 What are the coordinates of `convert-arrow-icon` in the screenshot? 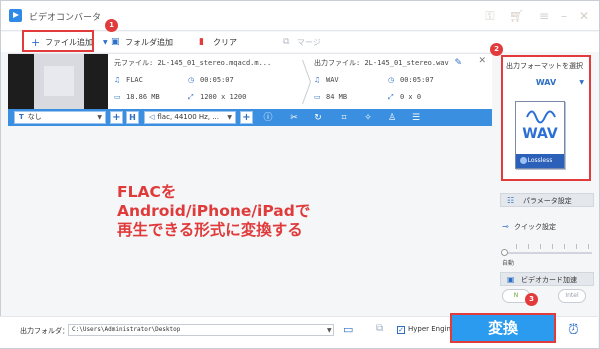 It's located at (303, 82).